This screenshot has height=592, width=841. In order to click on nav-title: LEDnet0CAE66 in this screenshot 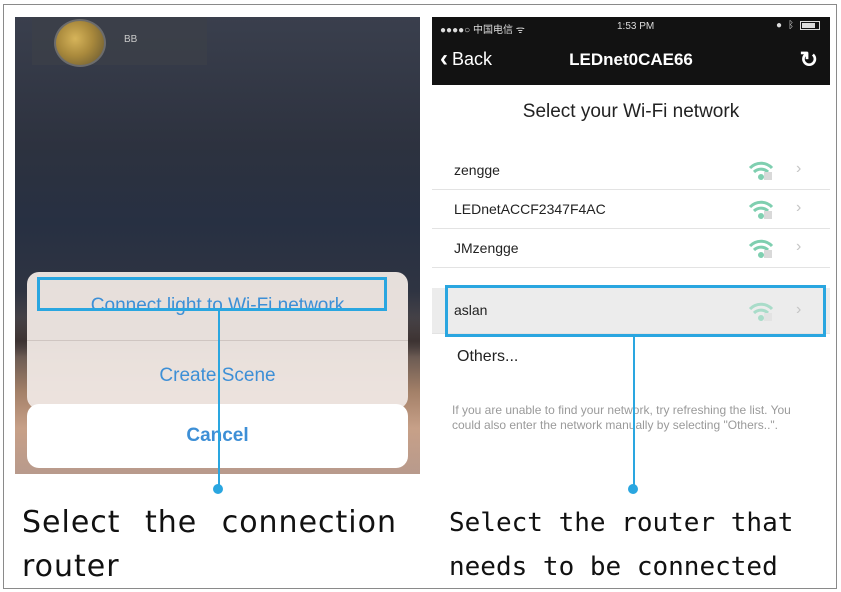, I will do `click(631, 59)`.